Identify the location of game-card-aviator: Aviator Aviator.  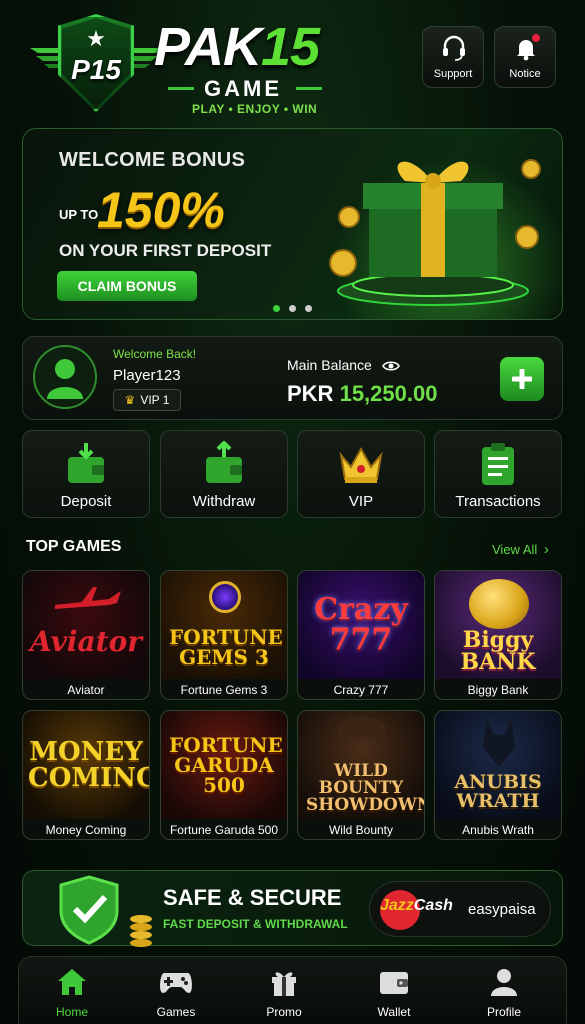
(86, 635).